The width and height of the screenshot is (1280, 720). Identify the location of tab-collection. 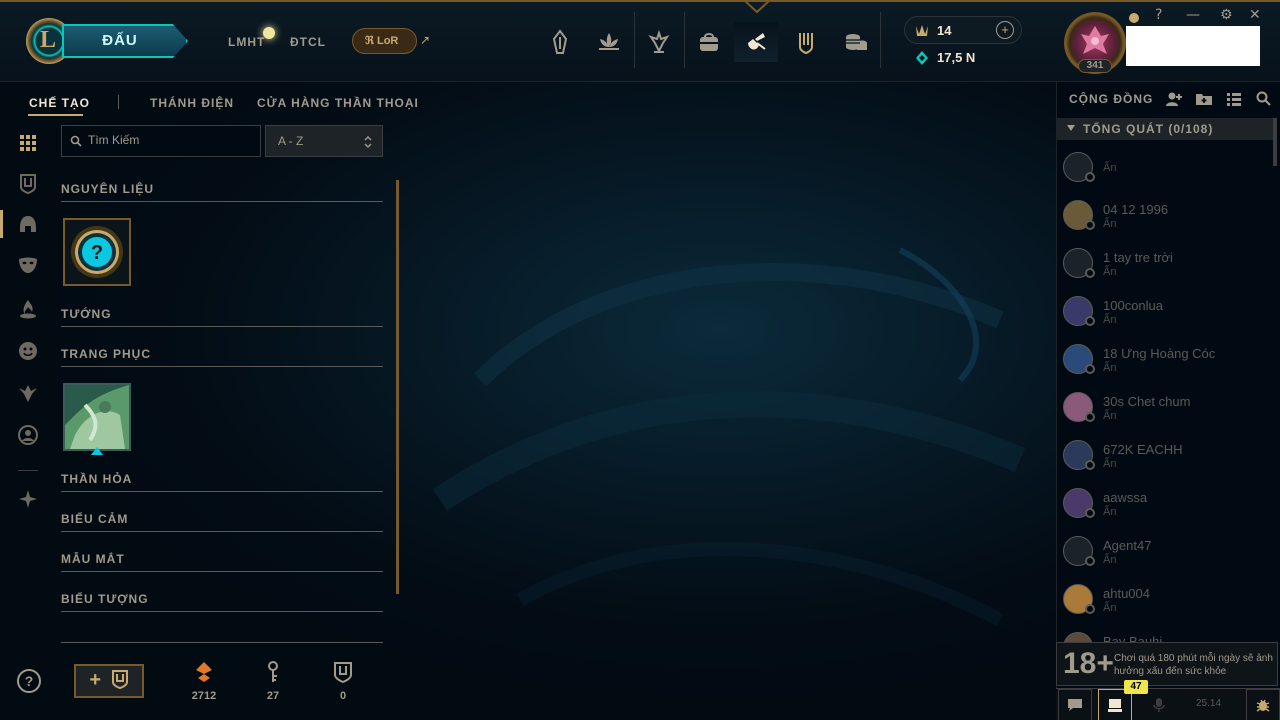
(709, 42).